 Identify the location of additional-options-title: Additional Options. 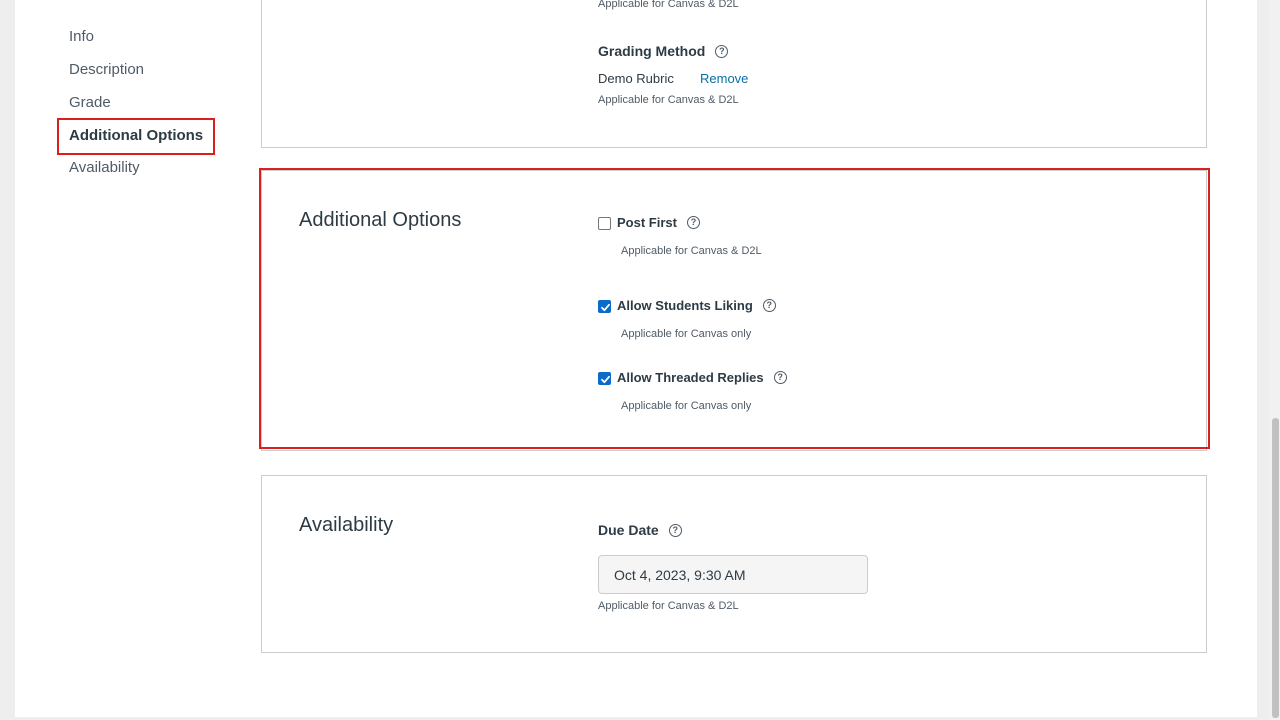
(380, 220).